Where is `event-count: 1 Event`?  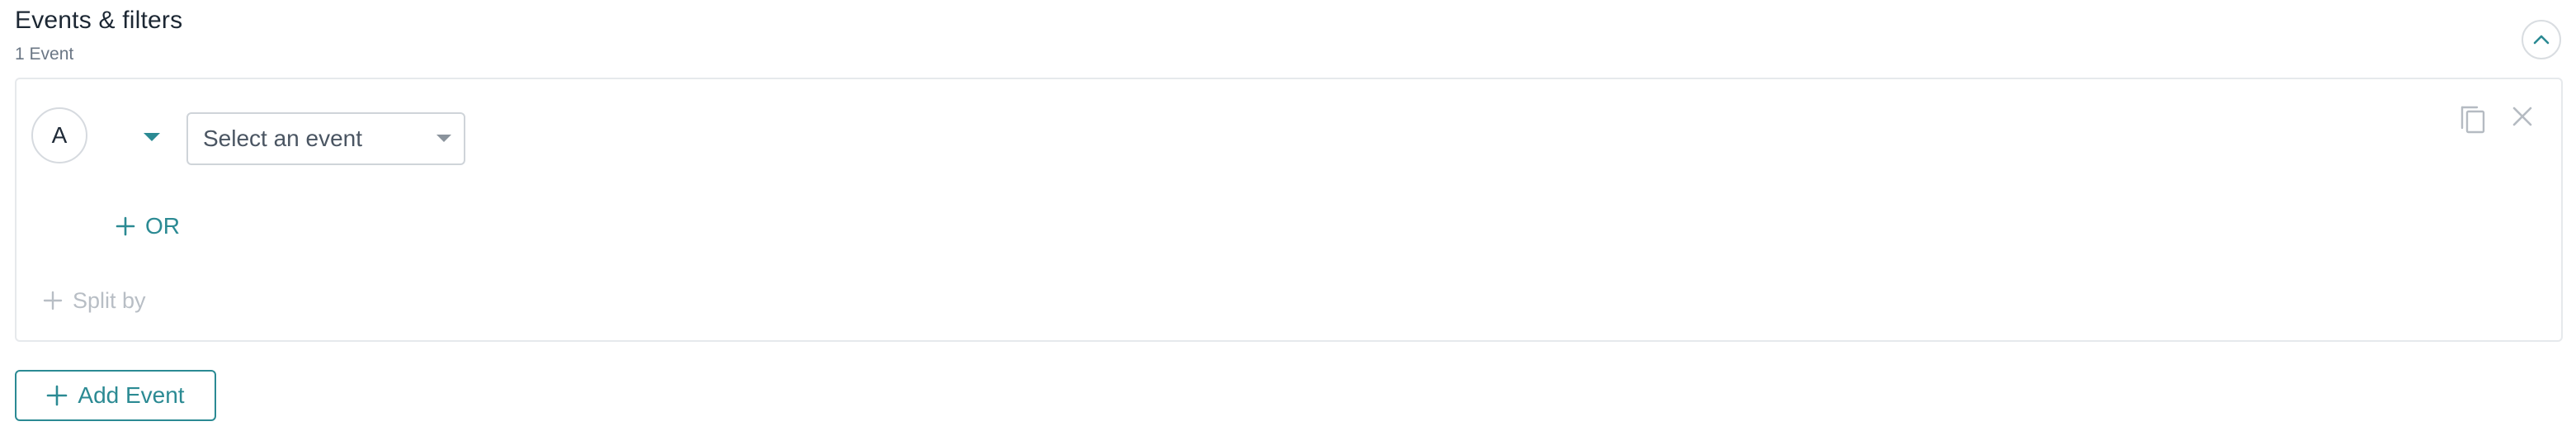 event-count: 1 Event is located at coordinates (44, 54).